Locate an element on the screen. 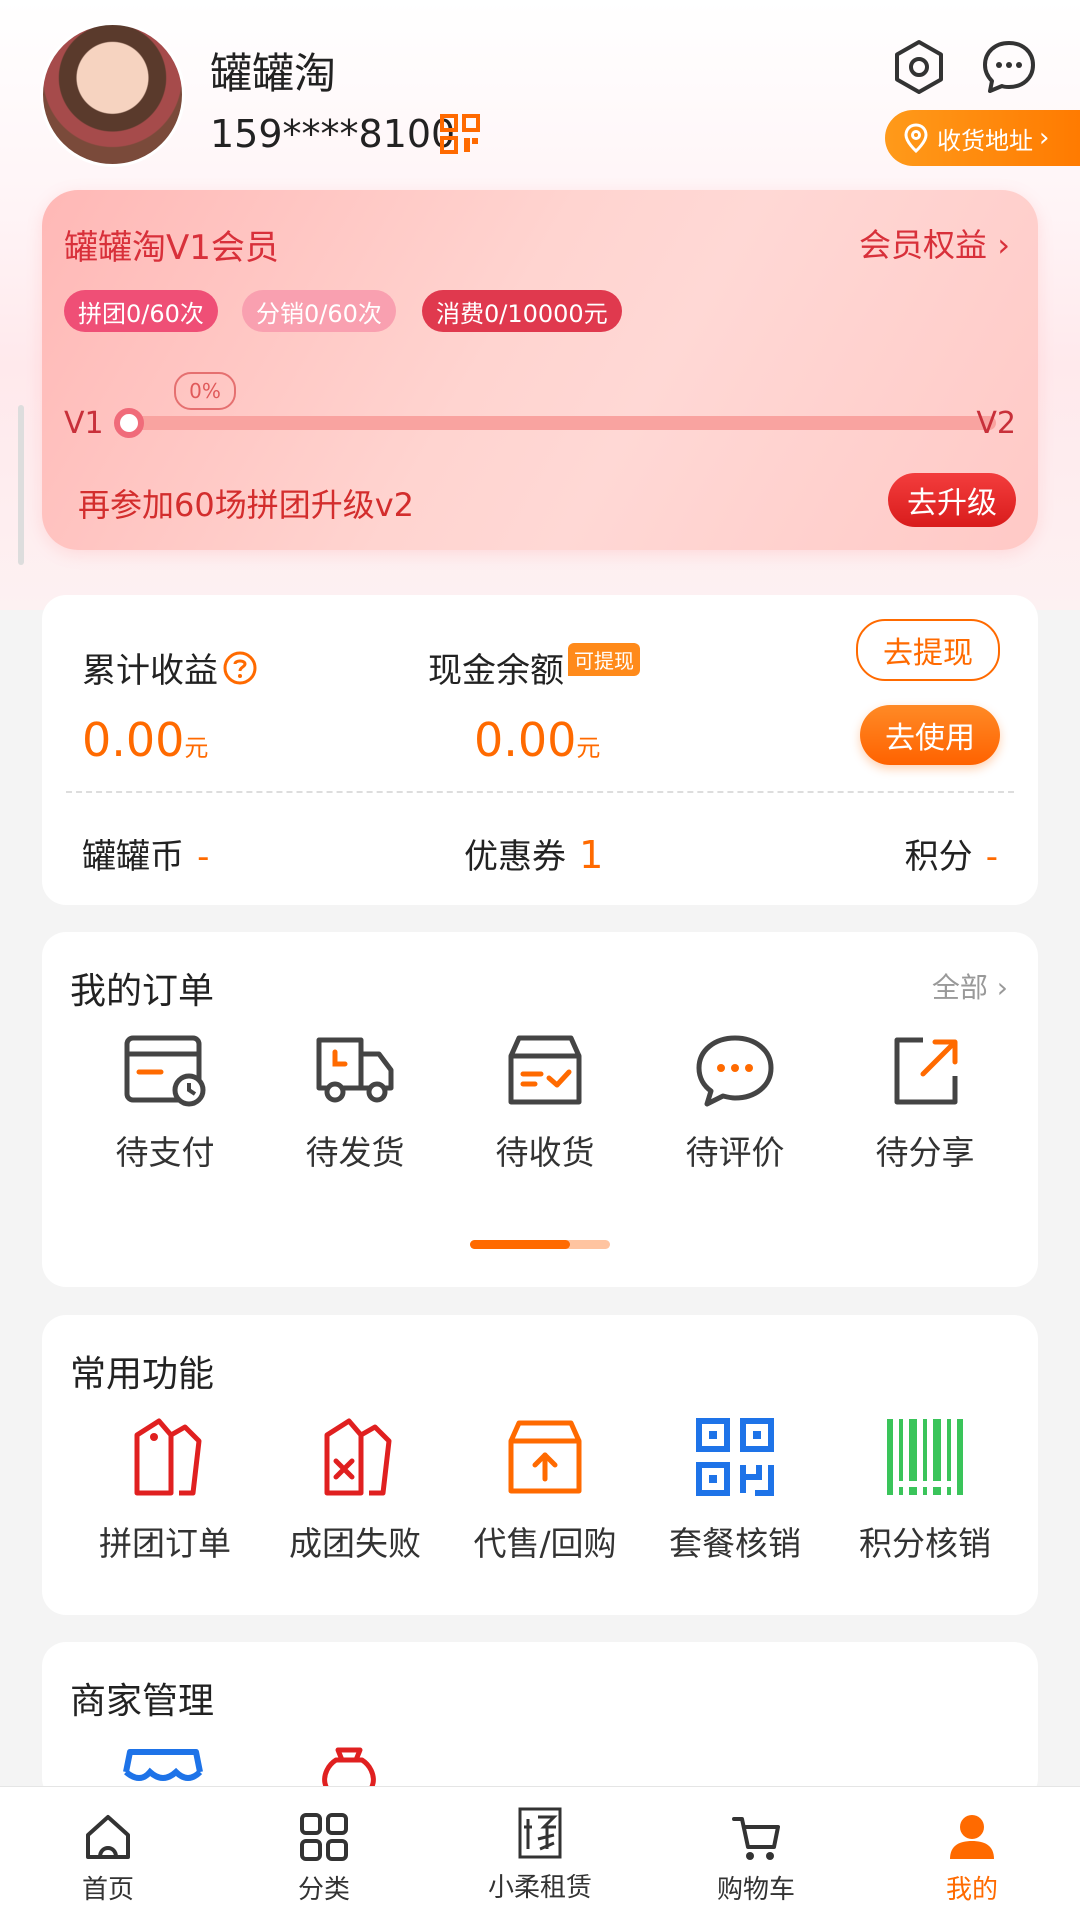 The image size is (1080, 1921). func-points-verify: 积分核销 is located at coordinates (925, 1490).